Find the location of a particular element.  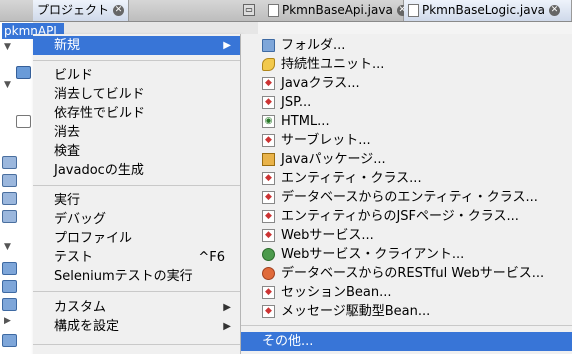

menu-item-clean: 消去 is located at coordinates (136, 132).